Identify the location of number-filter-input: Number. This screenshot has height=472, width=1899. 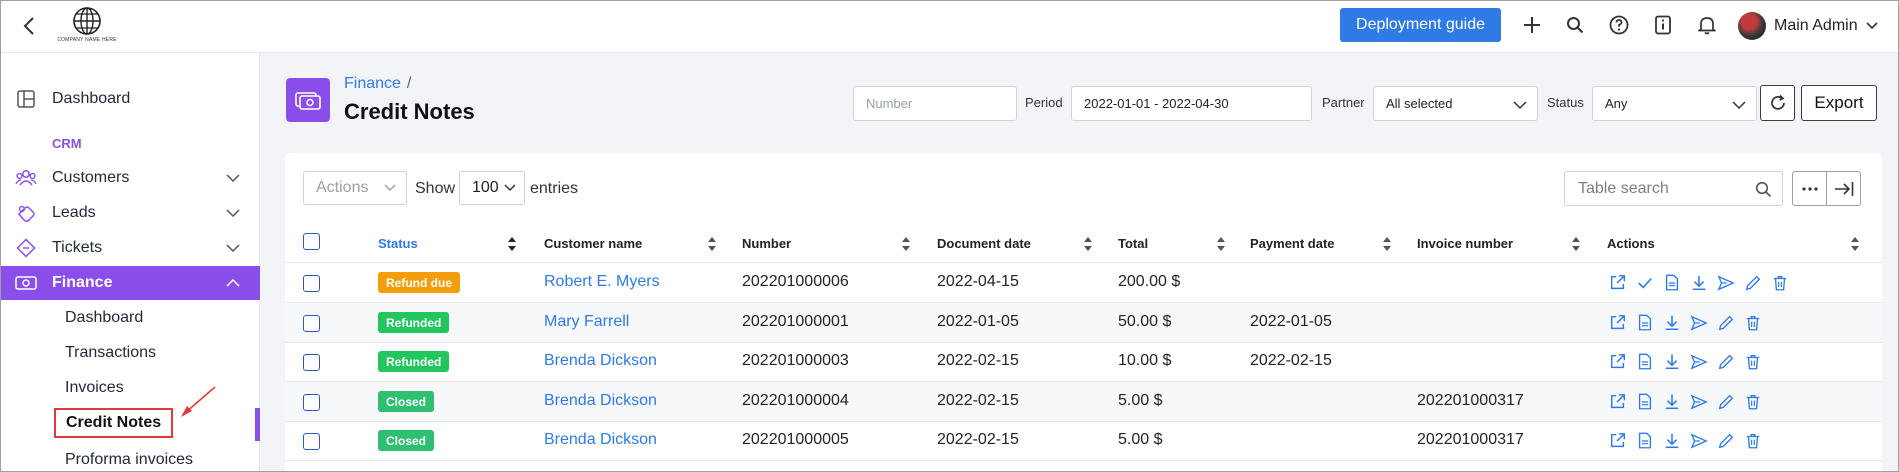
(935, 103).